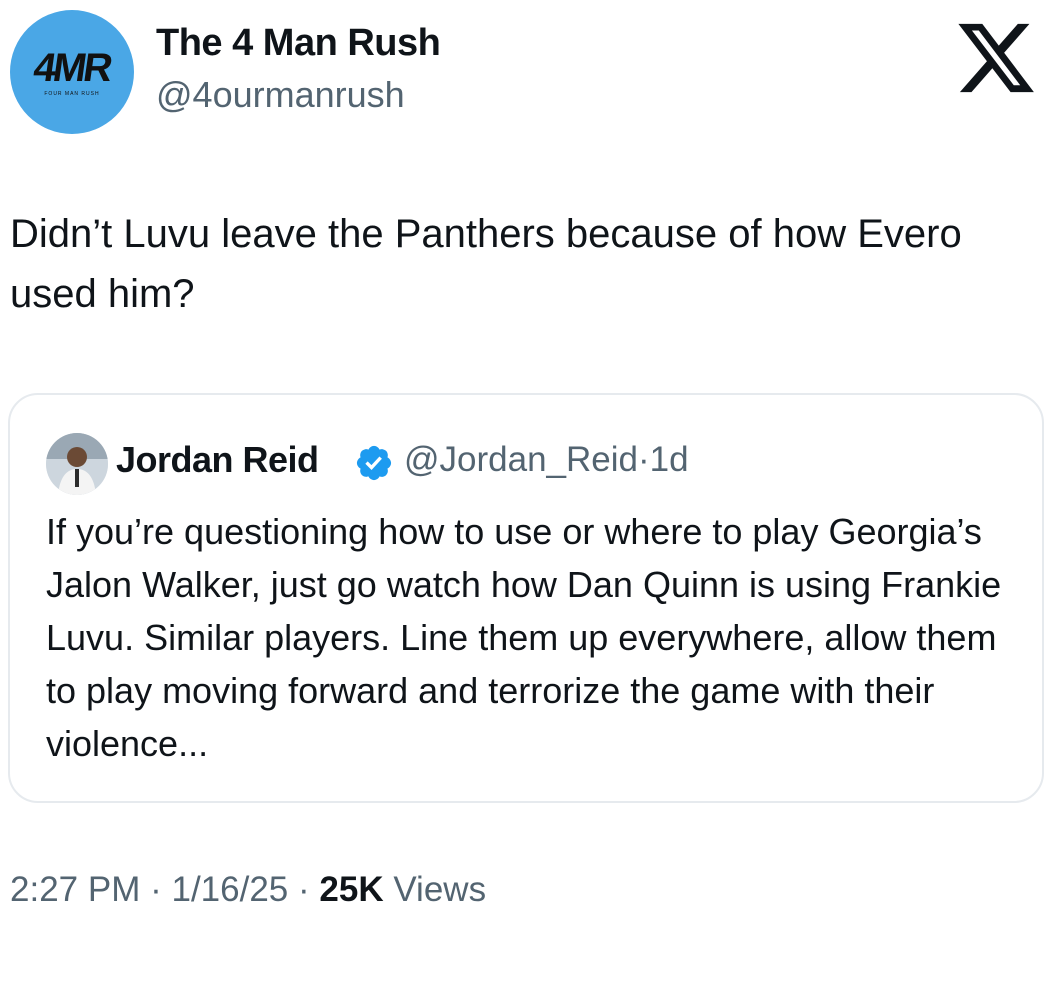 The width and height of the screenshot is (1050, 994). I want to click on author-avatar: 4MR FOUR MAN RUSH, so click(72, 72).